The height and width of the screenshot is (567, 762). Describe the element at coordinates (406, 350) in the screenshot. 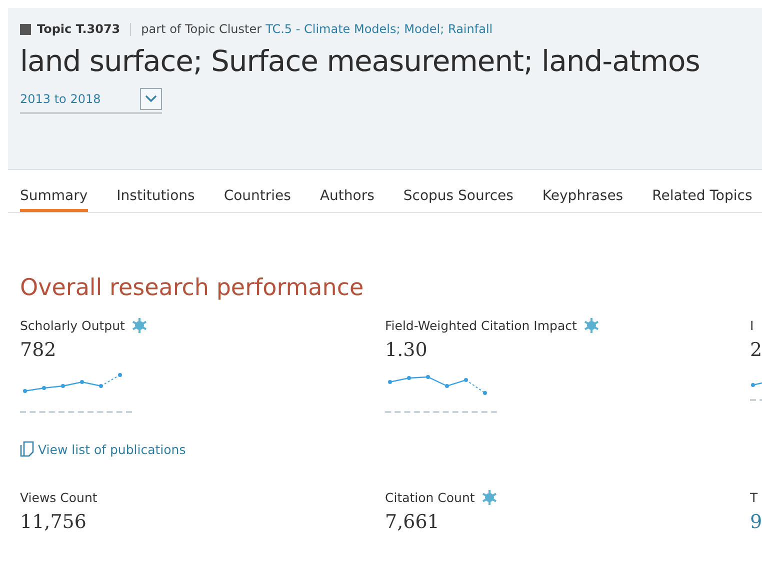

I see `metric-value: 1.30` at that location.